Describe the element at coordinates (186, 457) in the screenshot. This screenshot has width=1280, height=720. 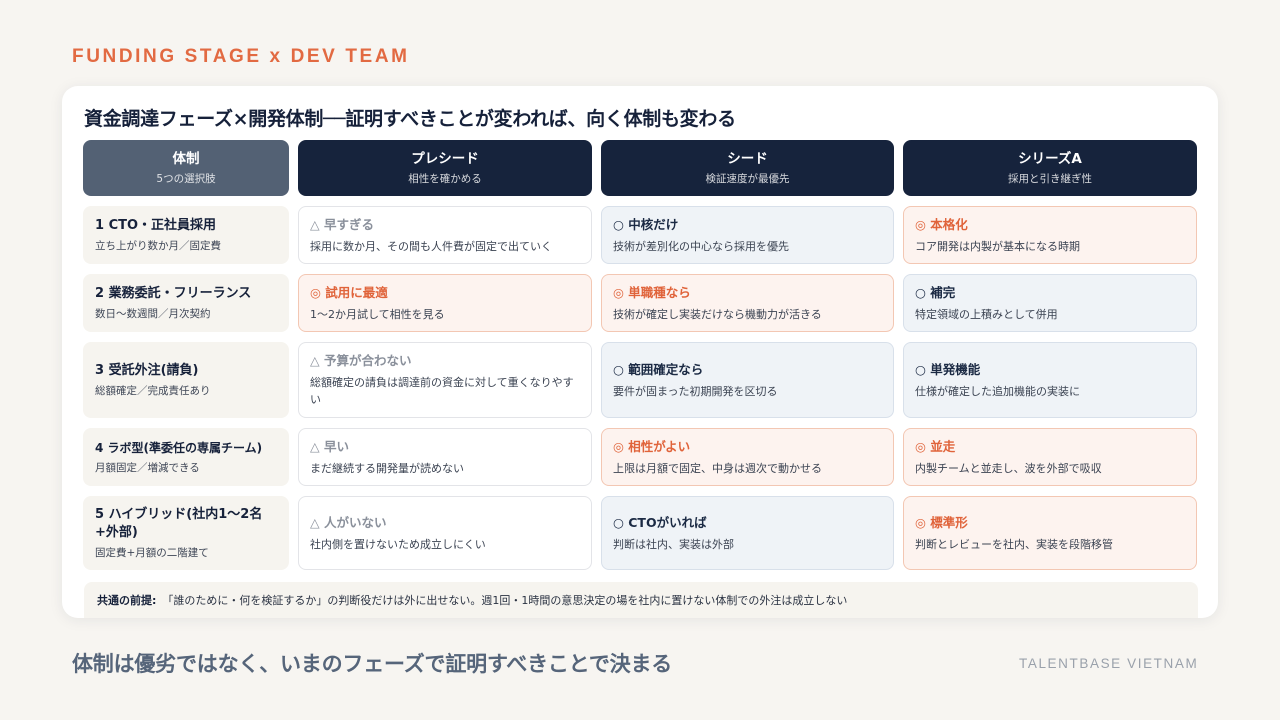
I see `row-header-lab-team: 4 ラボ型(準委任の専属チーム) 月額固定／増減できる` at that location.